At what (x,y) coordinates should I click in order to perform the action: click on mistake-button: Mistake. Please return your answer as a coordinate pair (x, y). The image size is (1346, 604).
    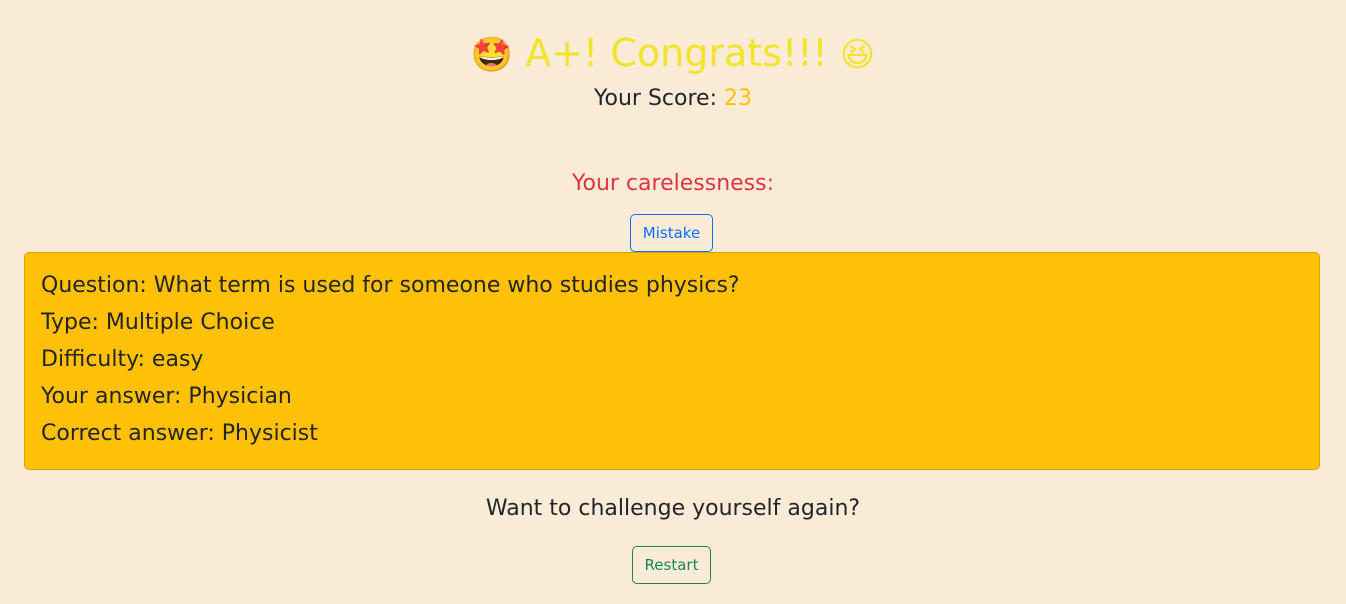
    Looking at the image, I should click on (671, 233).